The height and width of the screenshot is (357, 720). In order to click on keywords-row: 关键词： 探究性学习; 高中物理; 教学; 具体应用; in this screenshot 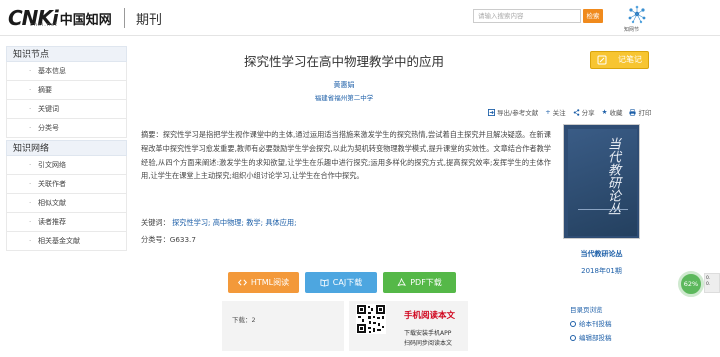, I will do `click(219, 223)`.